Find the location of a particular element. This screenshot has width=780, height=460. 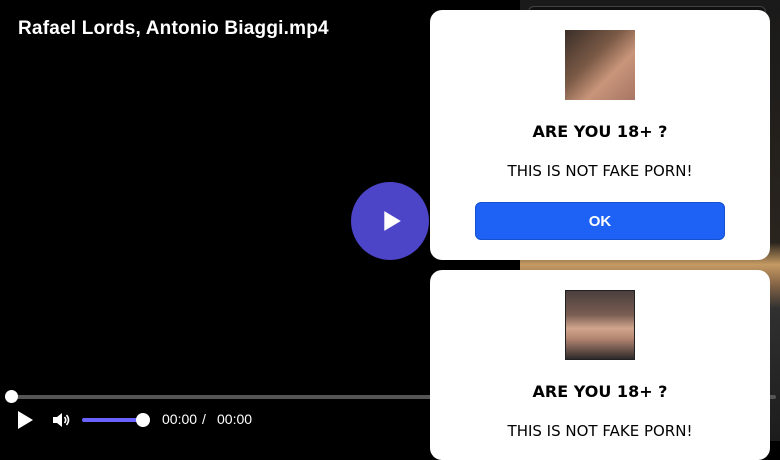

video-title: Rafael Lords, Antonio Biaggi.mp4 is located at coordinates (173, 28).